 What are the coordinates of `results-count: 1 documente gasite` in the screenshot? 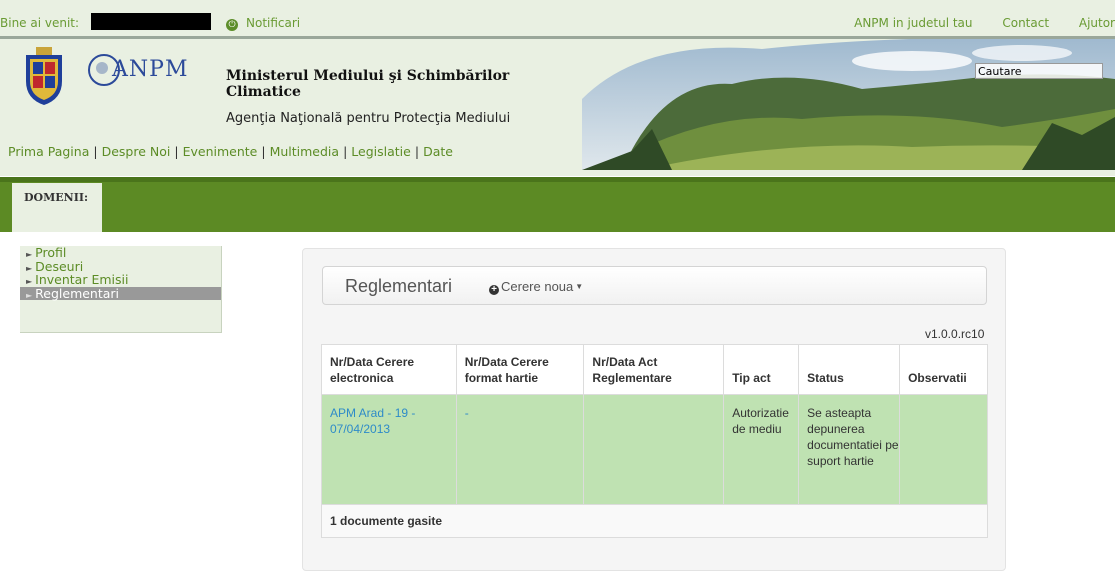 It's located at (654, 521).